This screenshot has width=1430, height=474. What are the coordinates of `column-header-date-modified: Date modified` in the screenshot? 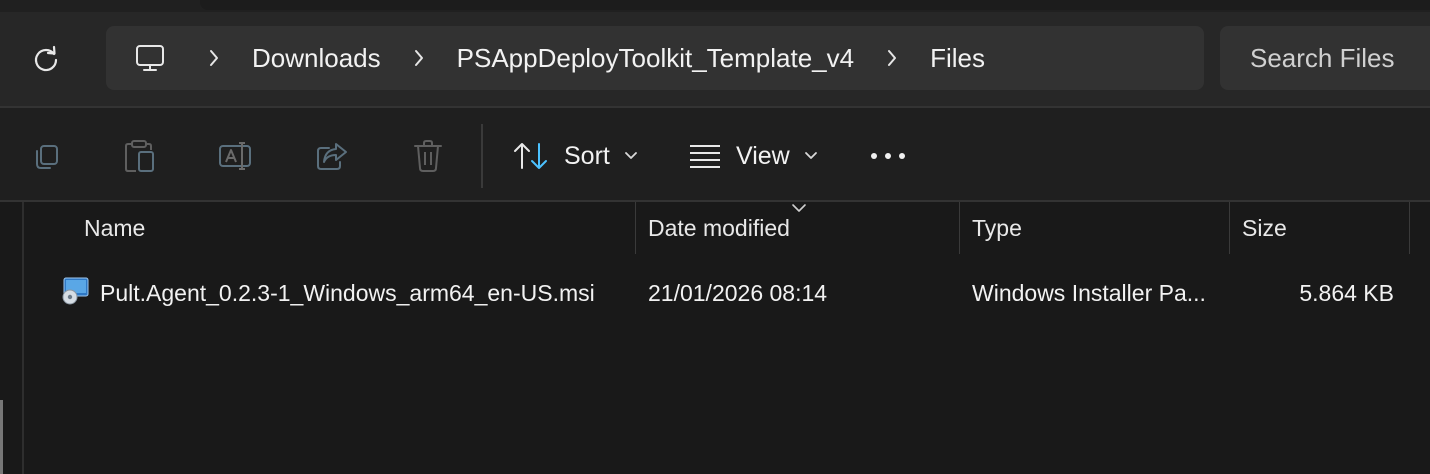 It's located at (719, 228).